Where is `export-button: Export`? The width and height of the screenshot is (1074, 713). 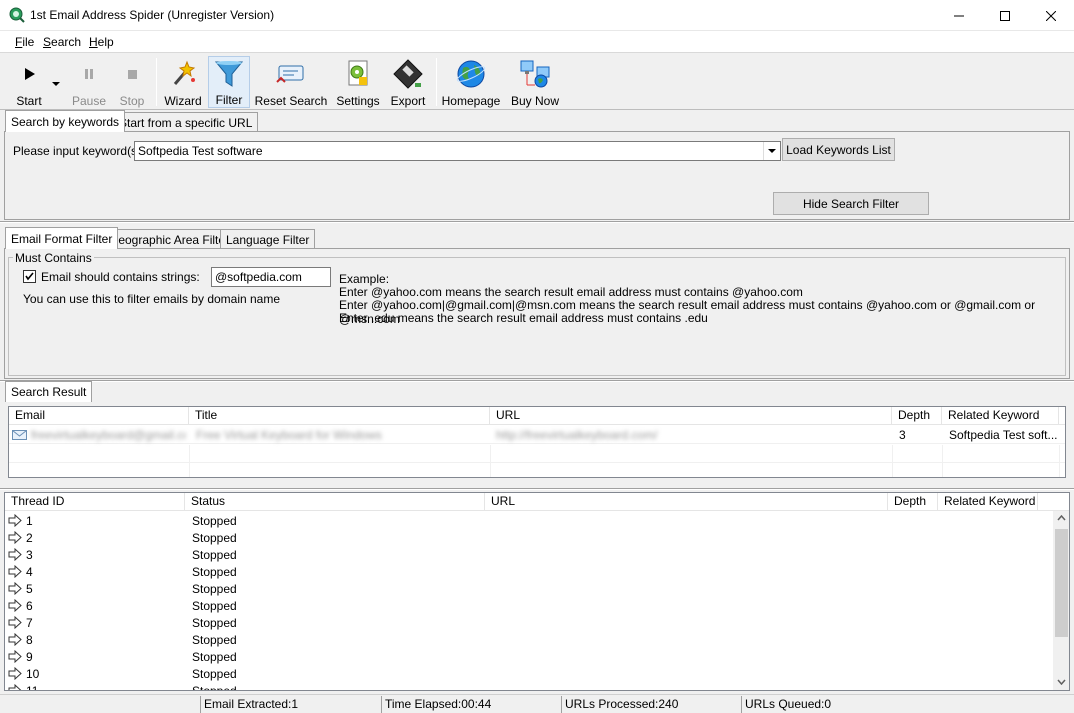 export-button: Export is located at coordinates (408, 82).